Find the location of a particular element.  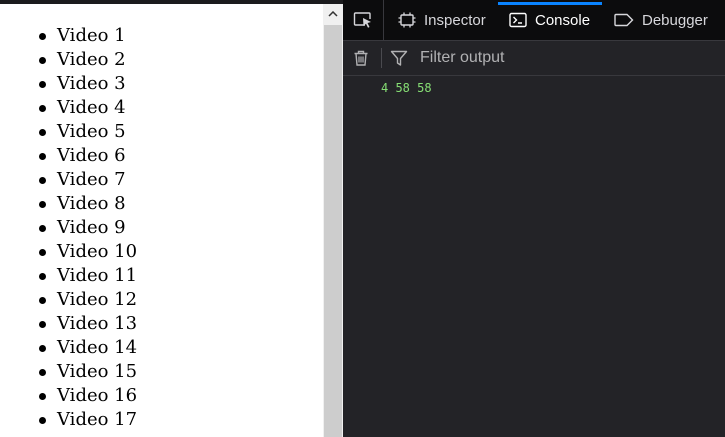

list-item: Video 1 is located at coordinates (87, 36).